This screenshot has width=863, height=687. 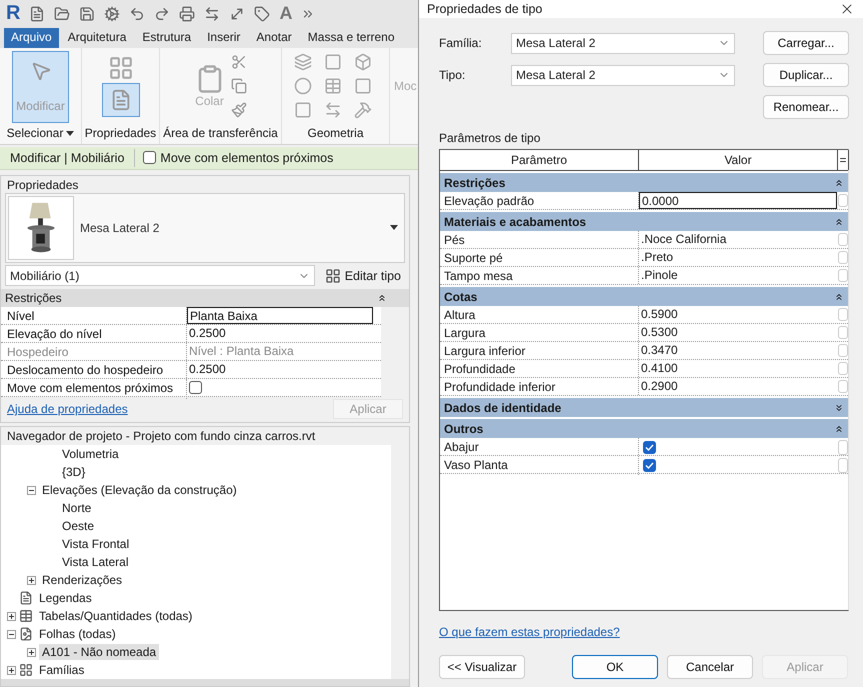 I want to click on document-icon, so click(x=37, y=14).